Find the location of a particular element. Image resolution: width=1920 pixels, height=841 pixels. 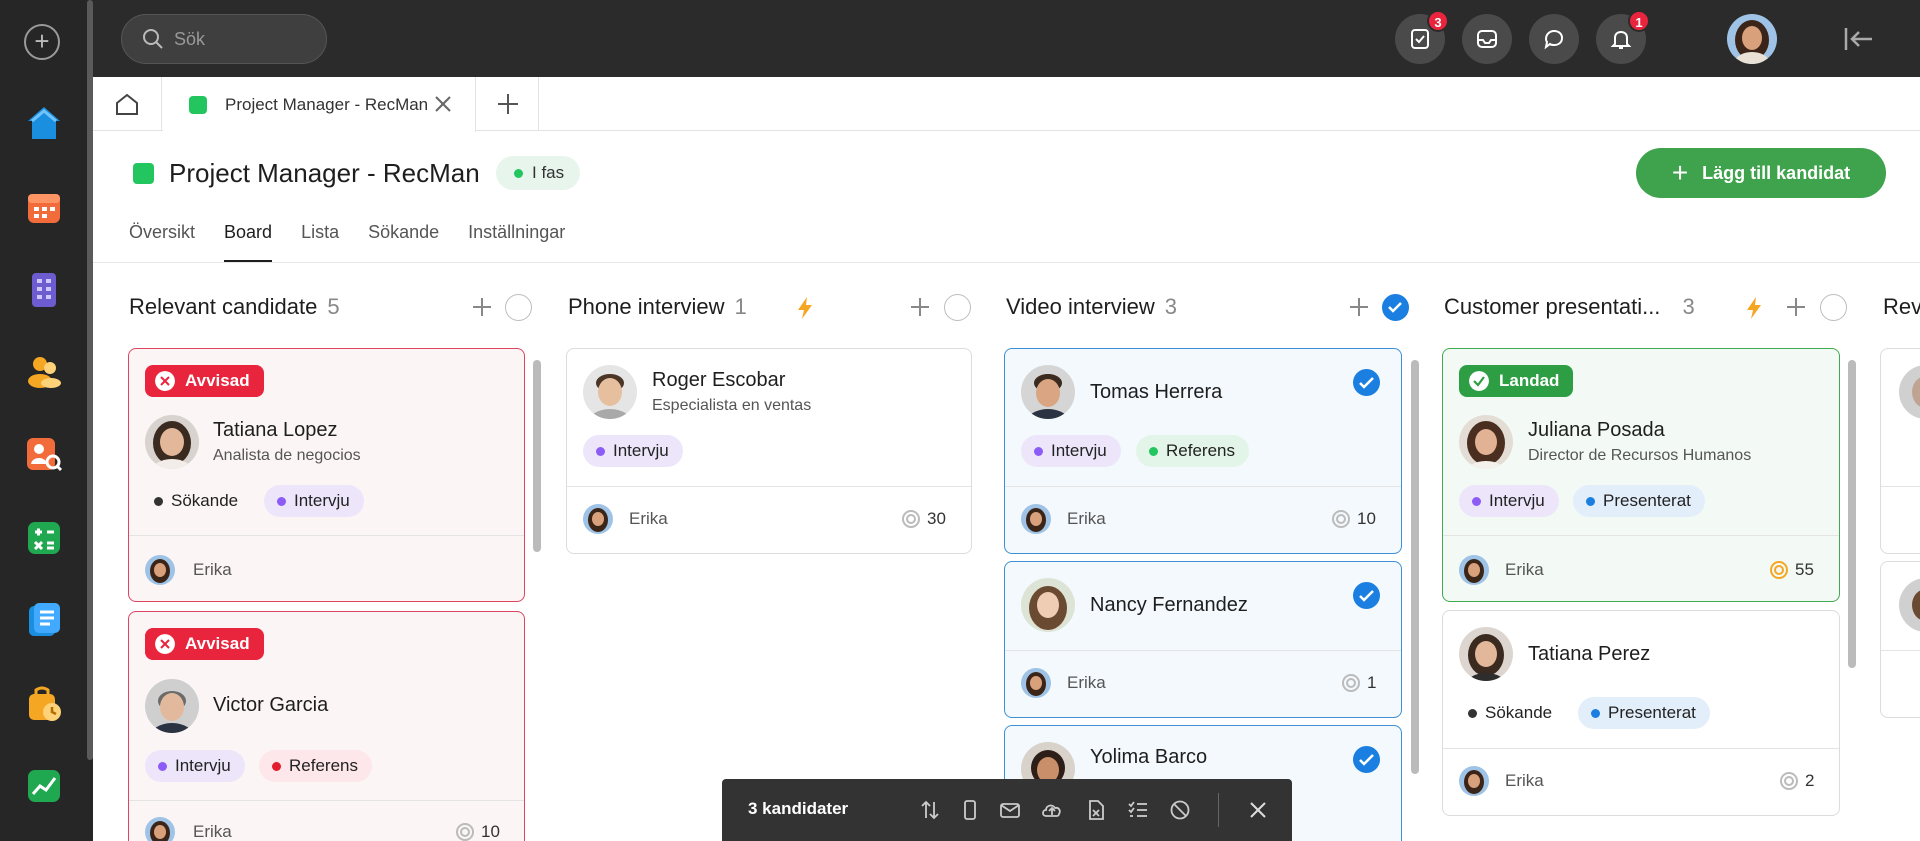

column-header-phone: Phone interview 1 is located at coordinates (770, 308).